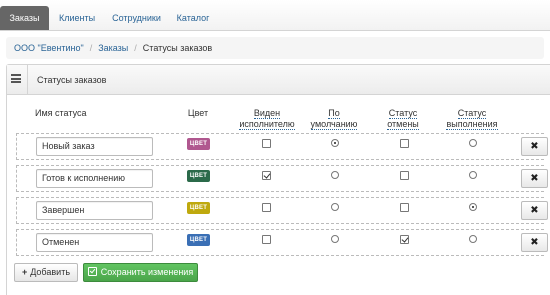  Describe the element at coordinates (334, 124) in the screenshot. I see `column-header-default-line2: умолчанию` at that location.